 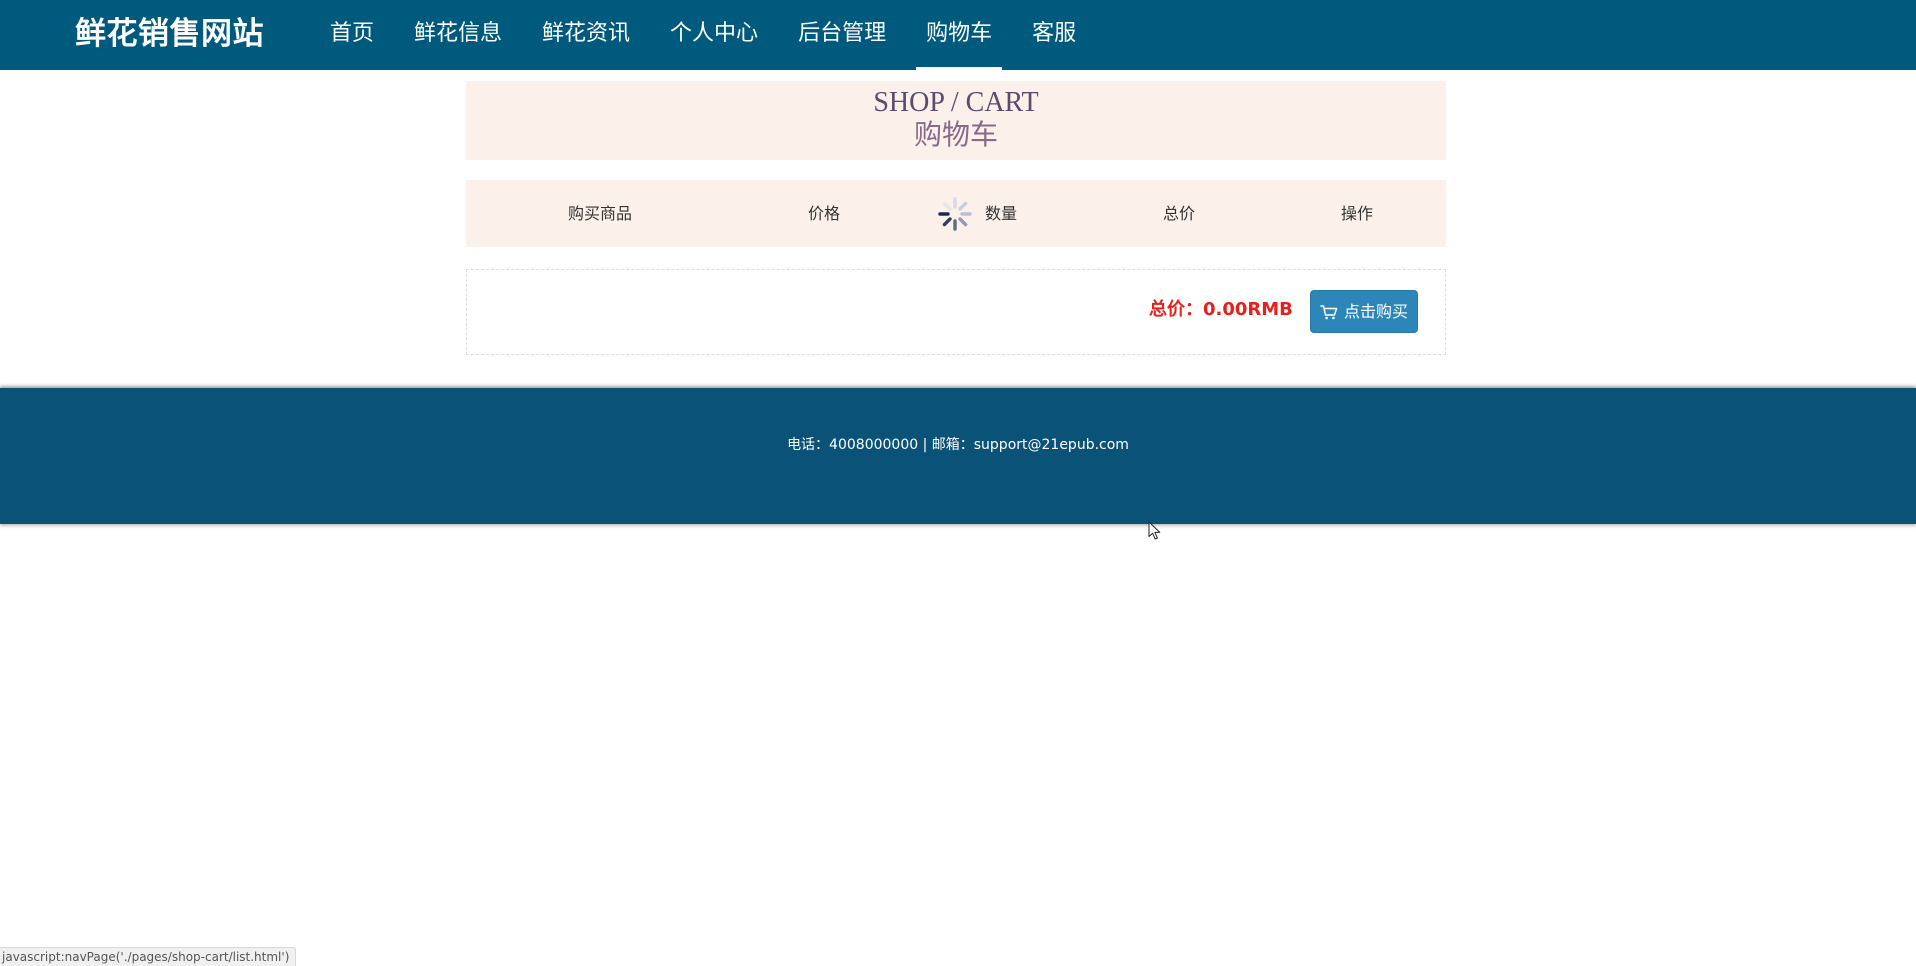 I want to click on page-title-en: SHOP / CART, so click(x=956, y=102).